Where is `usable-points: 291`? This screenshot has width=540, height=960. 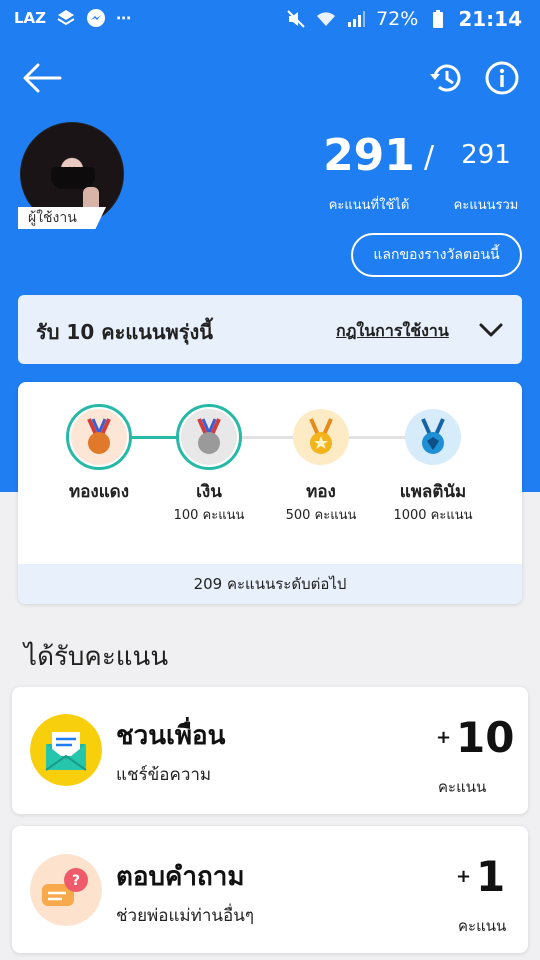
usable-points: 291 is located at coordinates (369, 155).